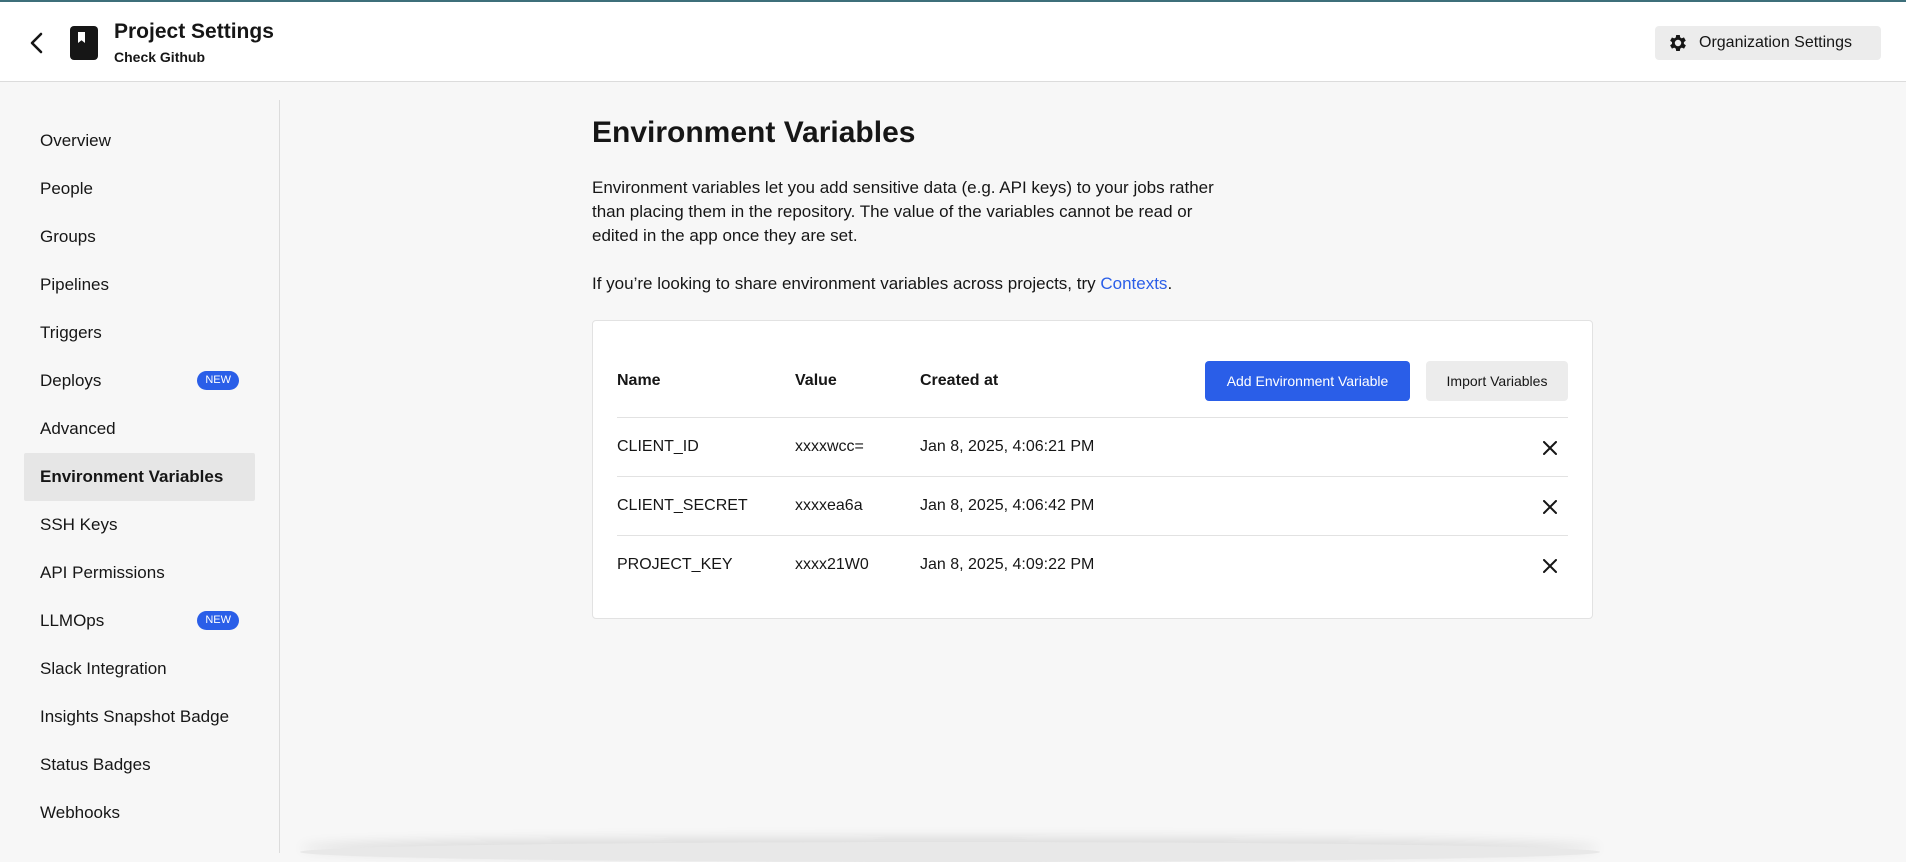 This screenshot has width=1906, height=862. I want to click on add-environment-variable-button: Add Environment Variable, so click(1307, 381).